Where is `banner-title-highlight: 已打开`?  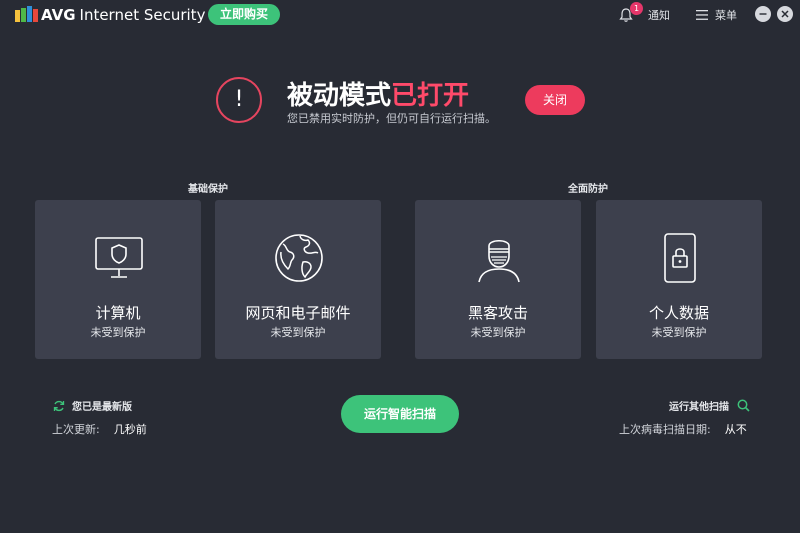 banner-title-highlight: 已打开 is located at coordinates (430, 96).